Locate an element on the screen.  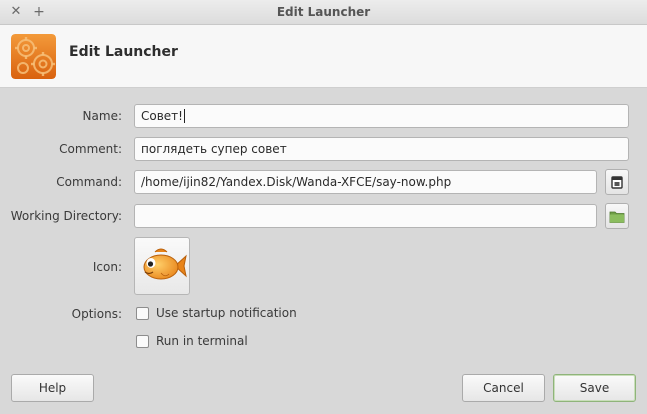
folder-icon is located at coordinates (617, 217).